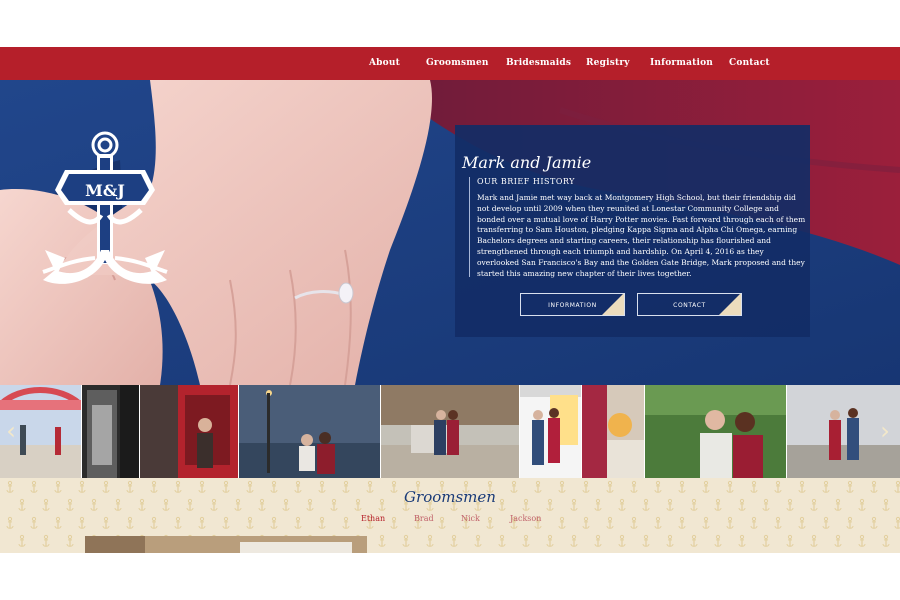 This screenshot has height=600, width=900. Describe the element at coordinates (525, 518) in the screenshot. I see `groomsman-tab-jackson: Jackson` at that location.